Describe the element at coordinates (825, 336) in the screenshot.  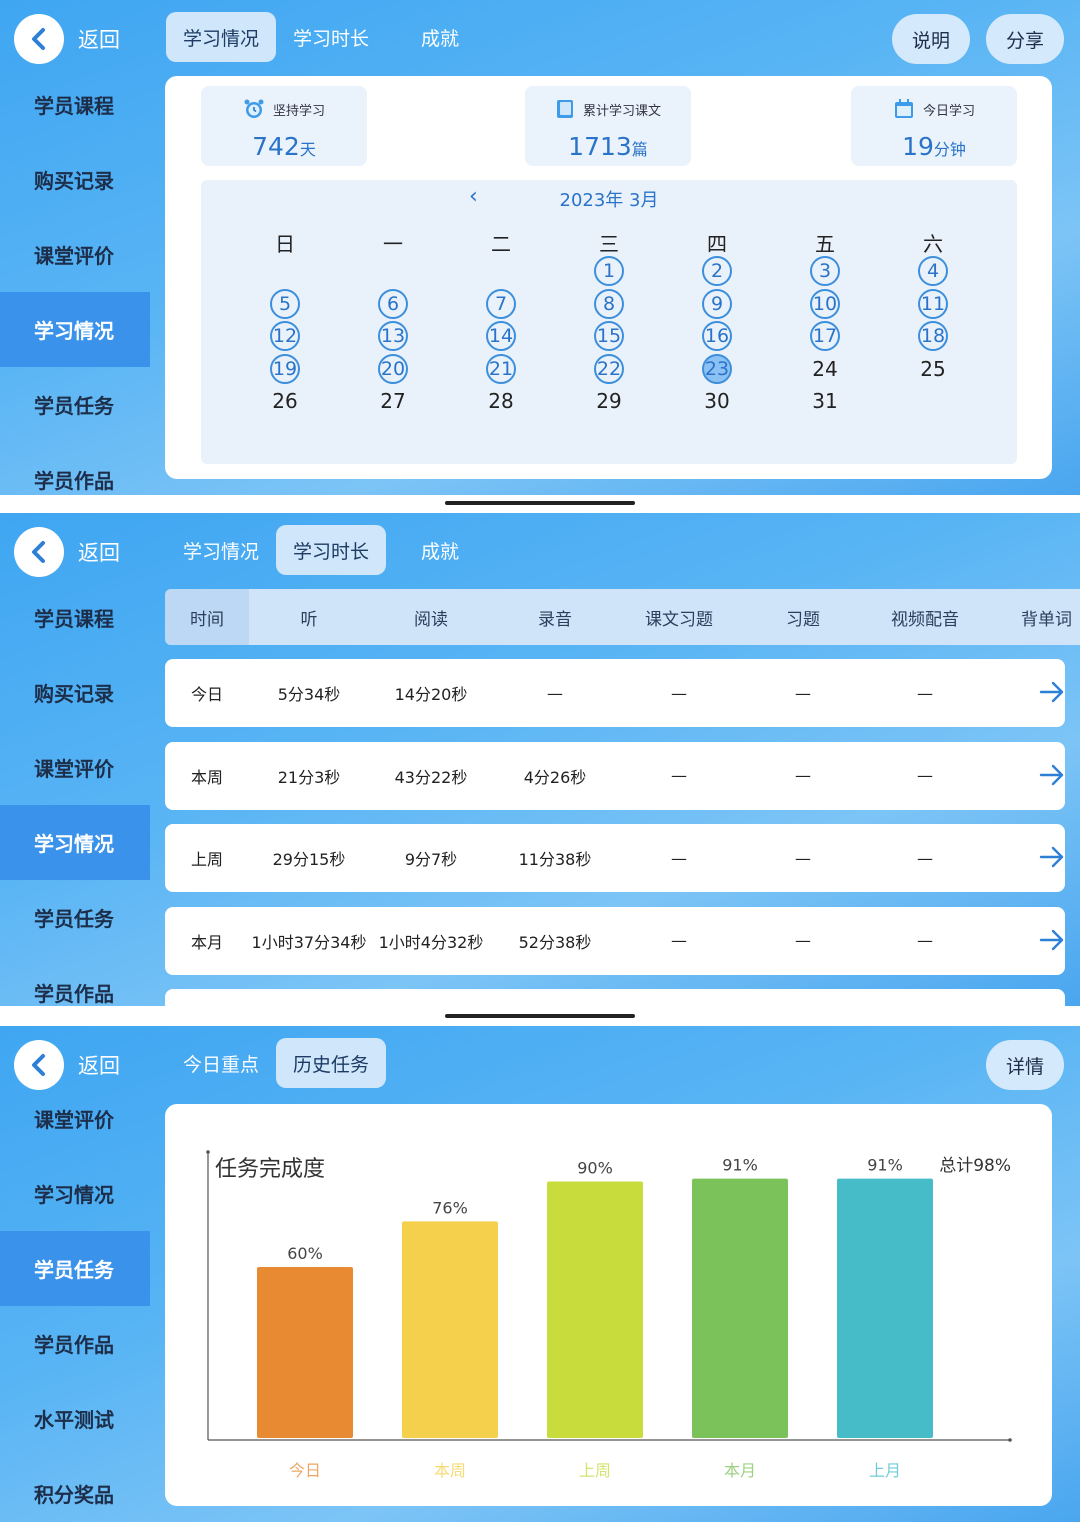
I see `calendar-day: 17` at that location.